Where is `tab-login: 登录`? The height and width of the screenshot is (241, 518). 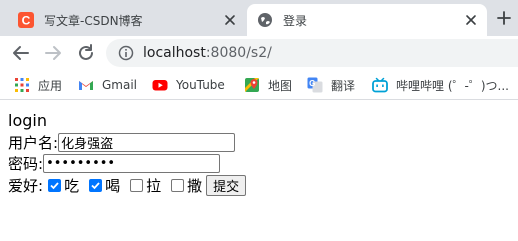
tab-login: 登录 is located at coordinates (367, 20).